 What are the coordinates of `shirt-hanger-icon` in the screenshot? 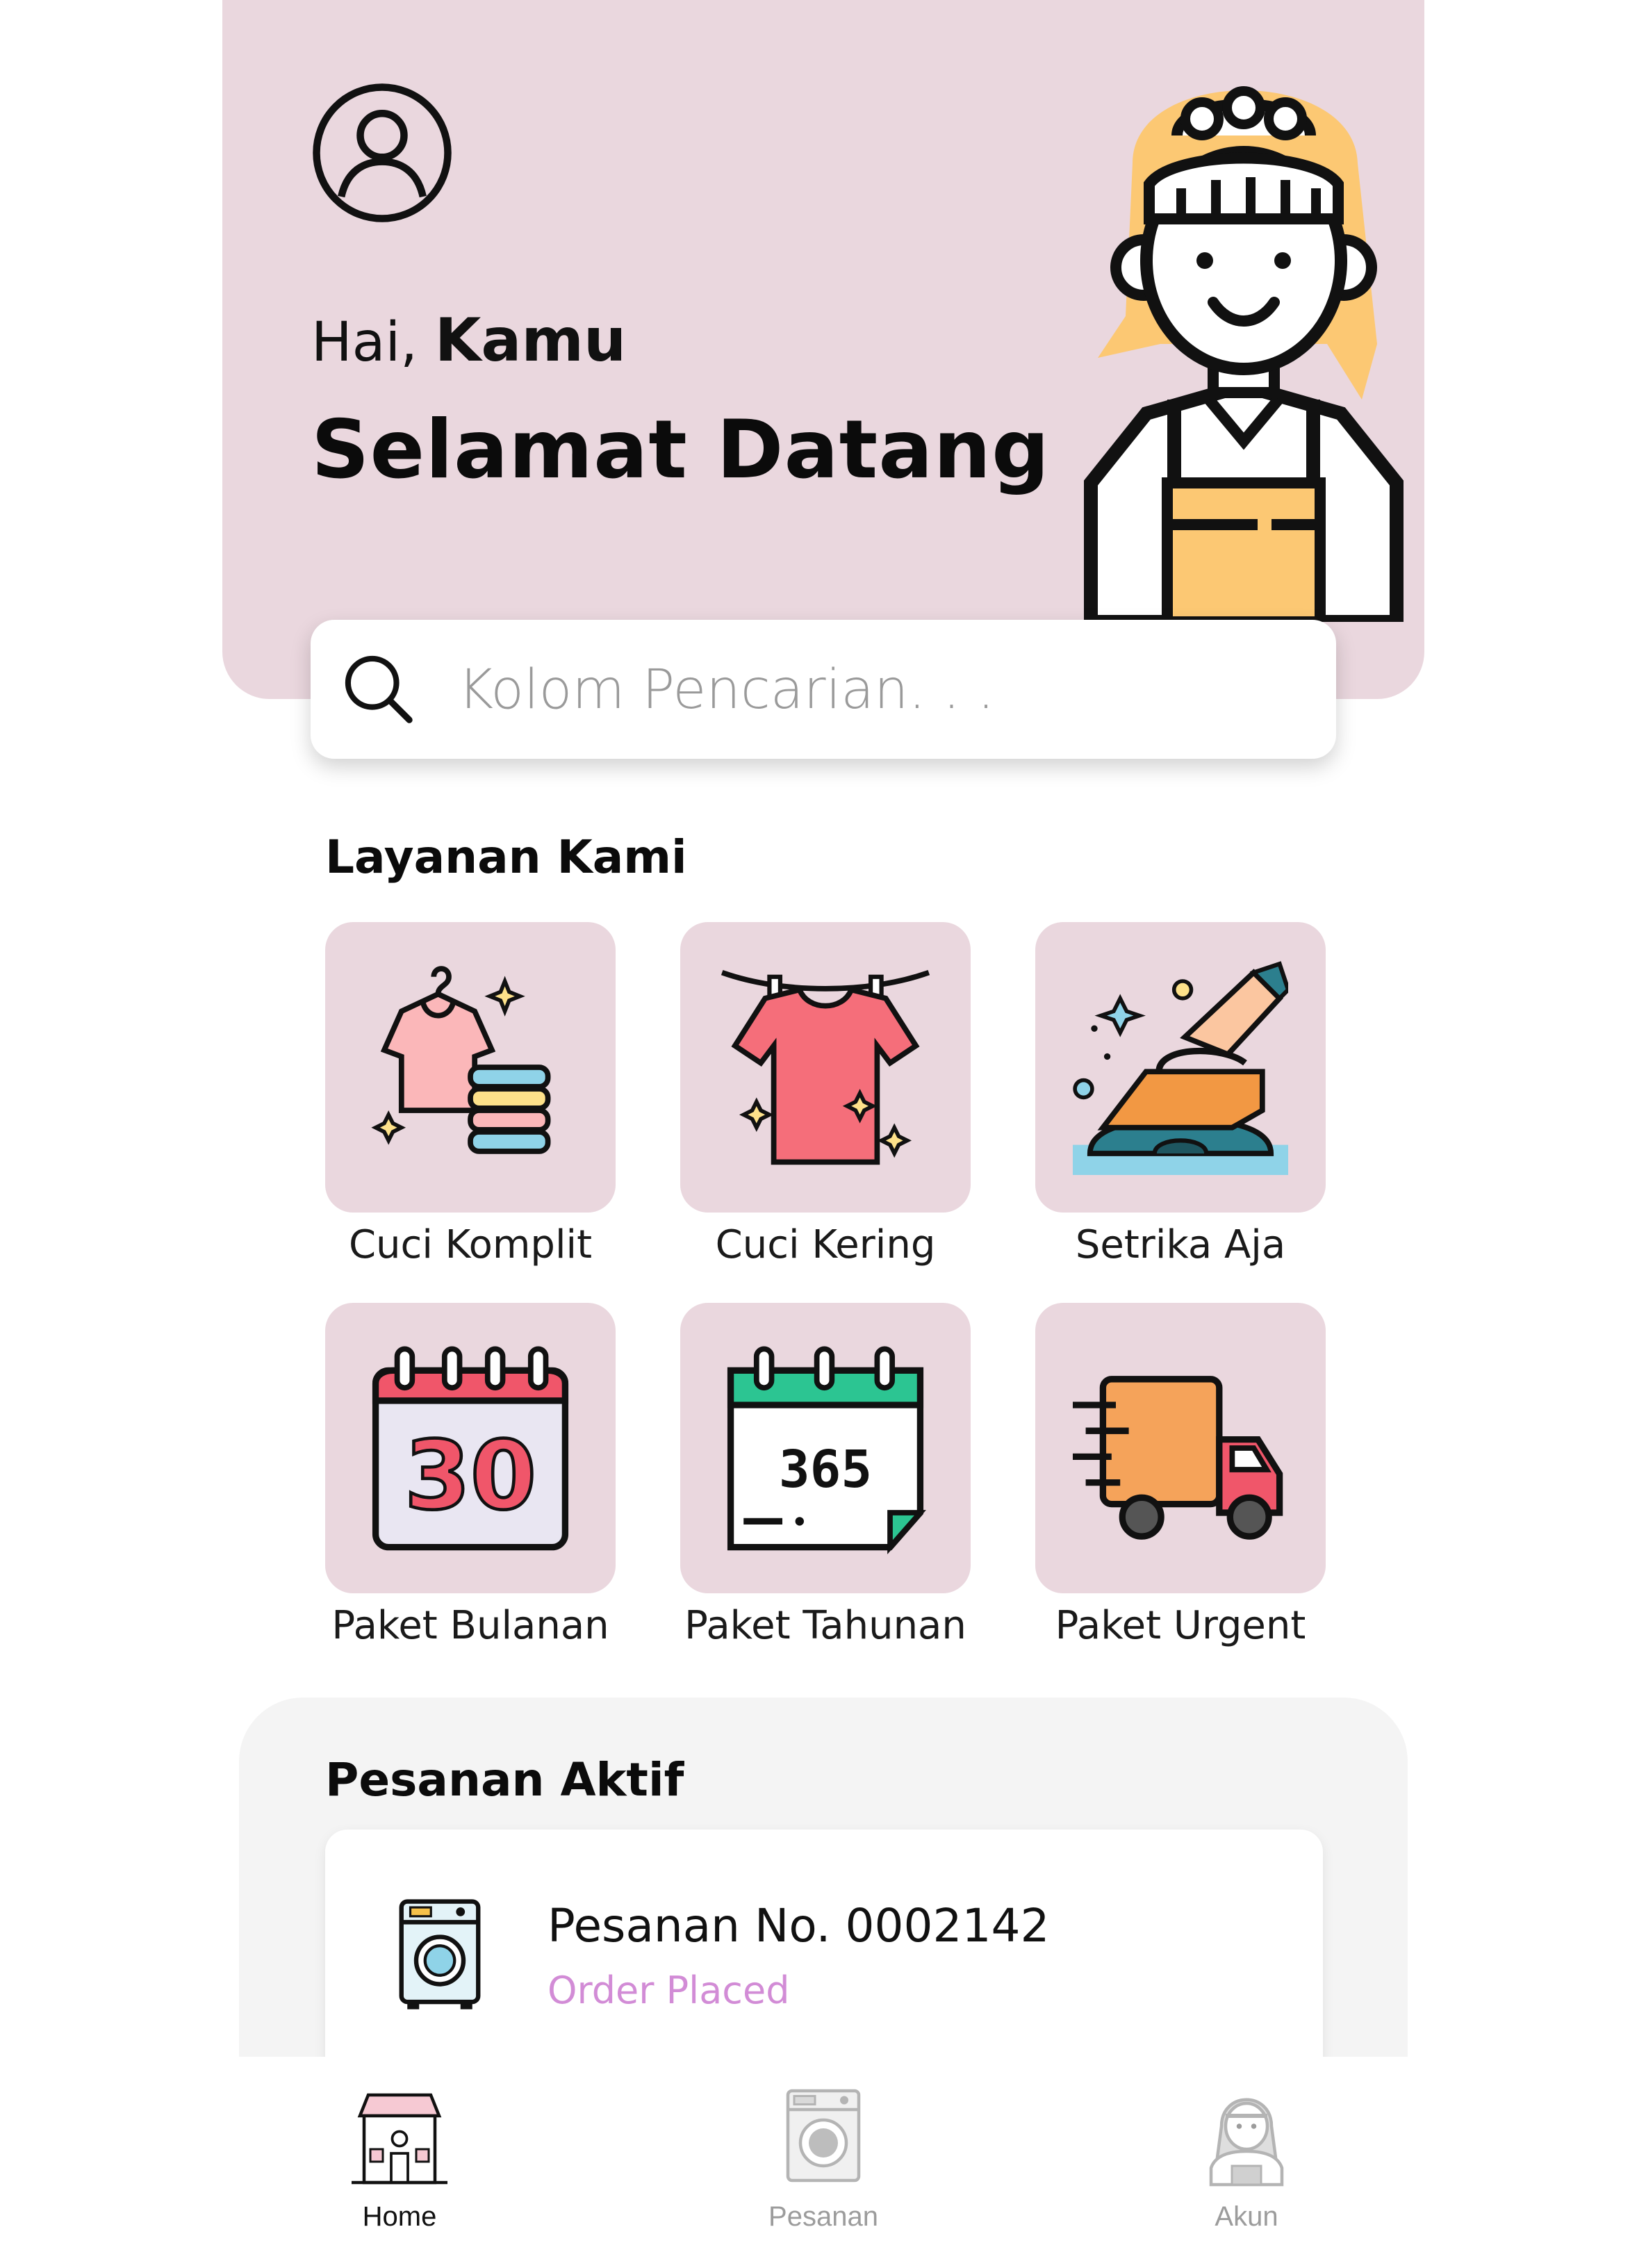 It's located at (461, 1060).